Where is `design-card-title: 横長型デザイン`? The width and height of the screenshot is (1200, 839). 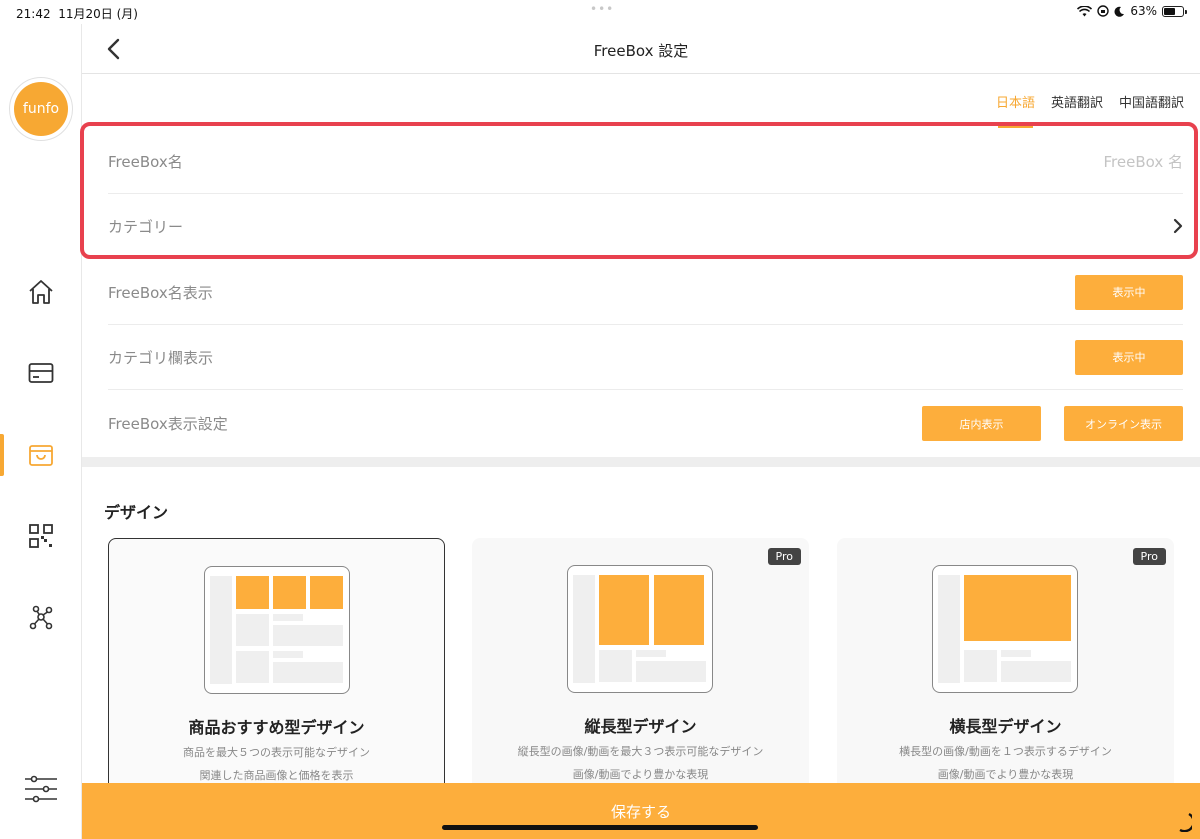
design-card-title: 横長型デザイン is located at coordinates (1005, 726).